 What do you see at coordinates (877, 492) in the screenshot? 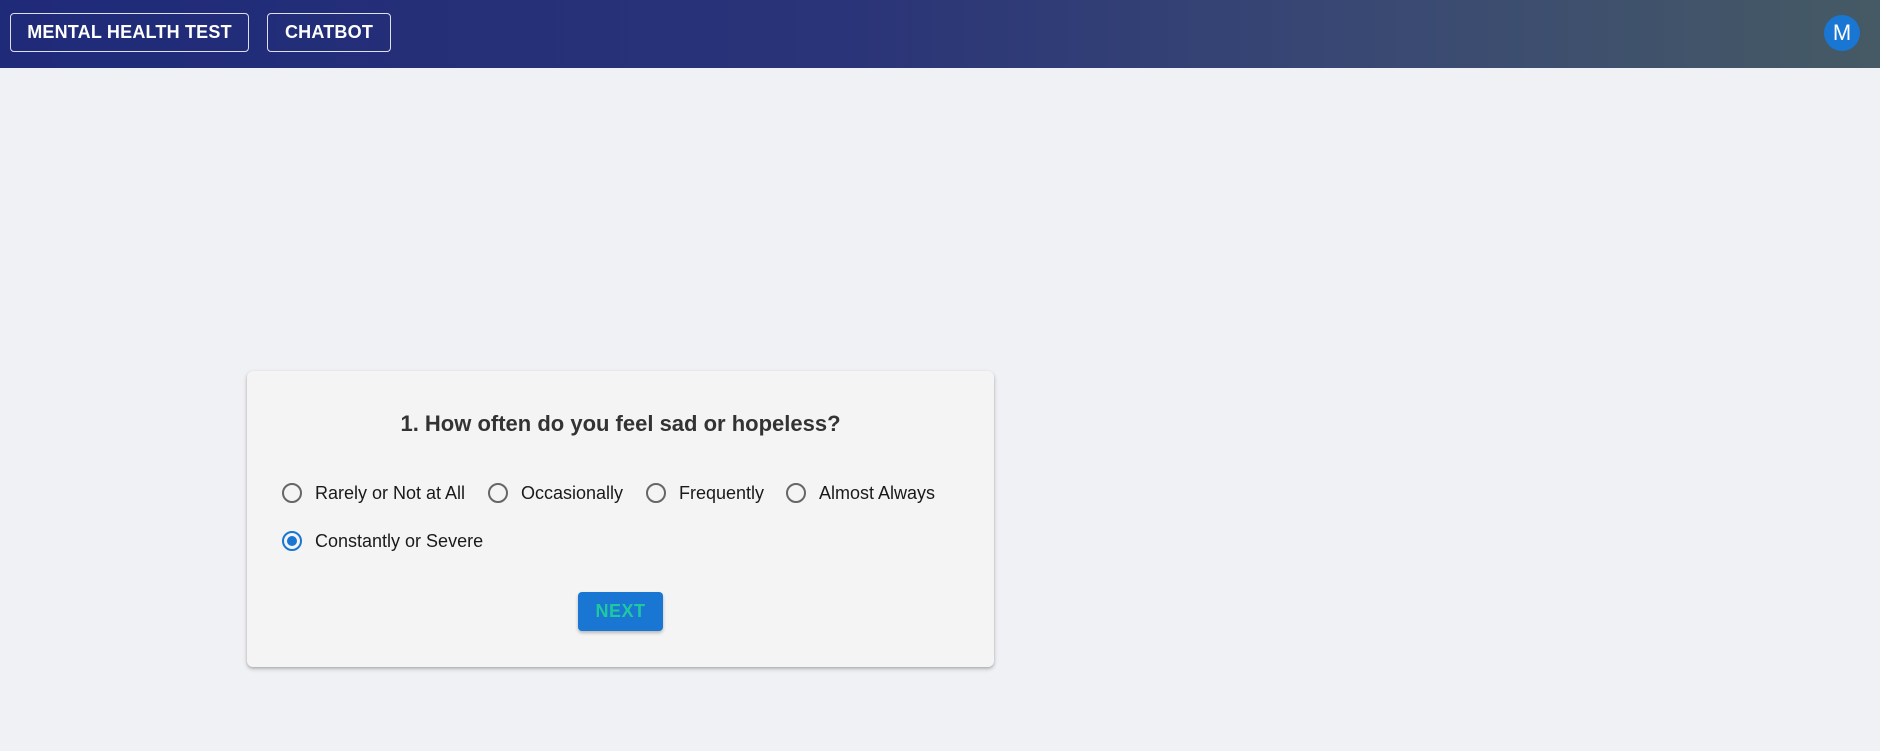
I see `option-label: Almost Always` at bounding box center [877, 492].